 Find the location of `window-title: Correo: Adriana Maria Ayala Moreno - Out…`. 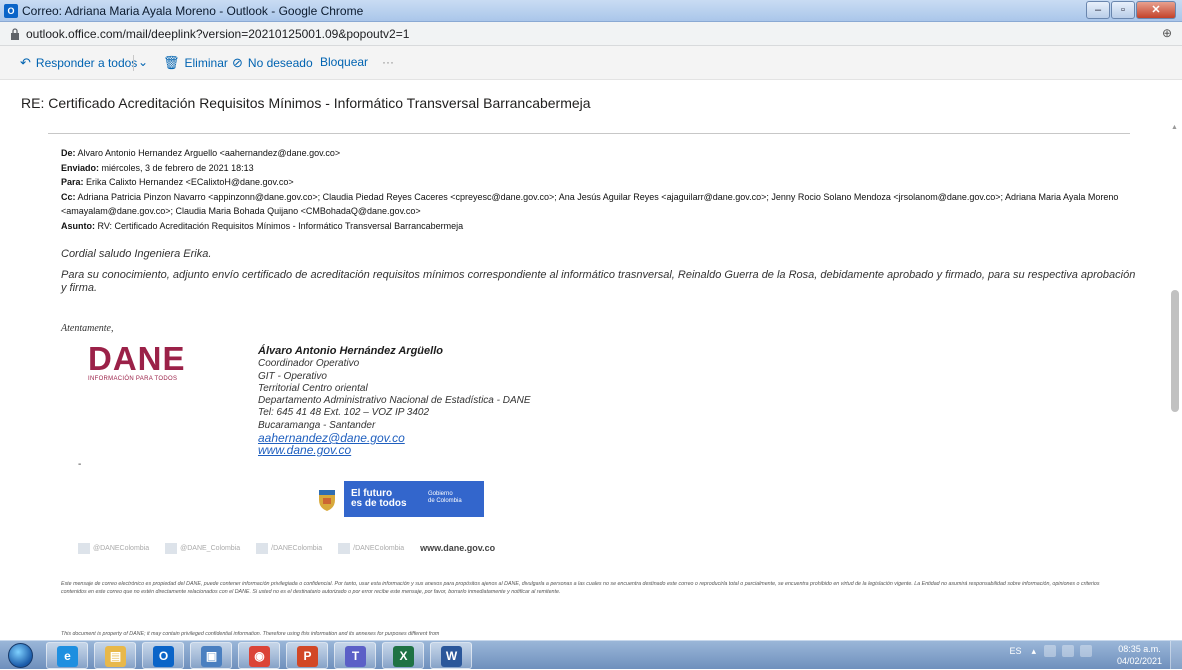

window-title: Correo: Adriana Maria Ayala Moreno - Out… is located at coordinates (193, 11).